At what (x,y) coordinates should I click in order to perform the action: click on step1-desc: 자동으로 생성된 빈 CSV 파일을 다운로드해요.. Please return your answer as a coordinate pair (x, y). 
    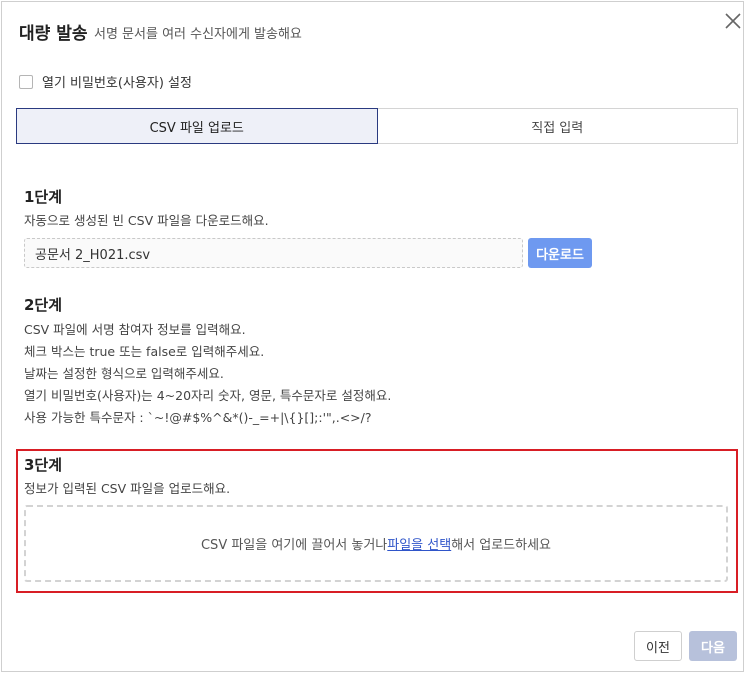
    Looking at the image, I should click on (146, 220).